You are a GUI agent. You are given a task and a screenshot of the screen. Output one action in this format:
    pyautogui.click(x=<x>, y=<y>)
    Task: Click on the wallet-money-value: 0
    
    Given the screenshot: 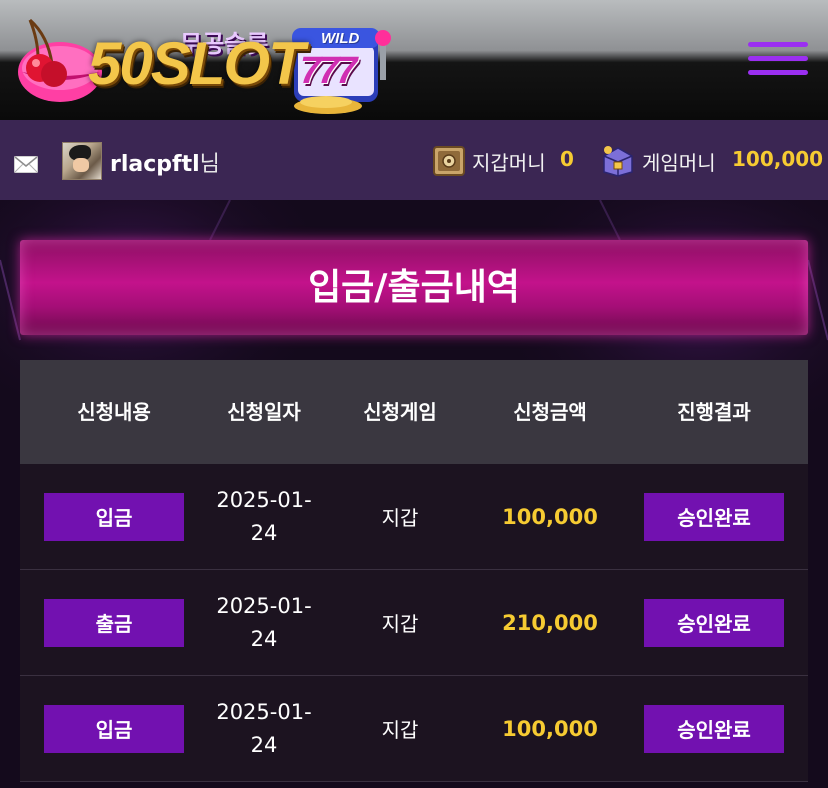 What is the action you would take?
    pyautogui.click(x=567, y=159)
    